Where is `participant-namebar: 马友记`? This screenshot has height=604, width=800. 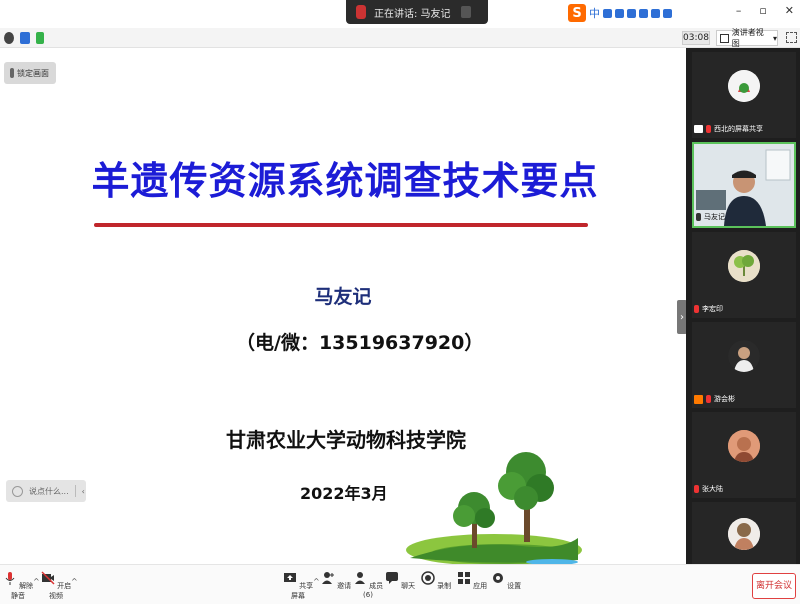
participant-namebar: 马友记 is located at coordinates (710, 217).